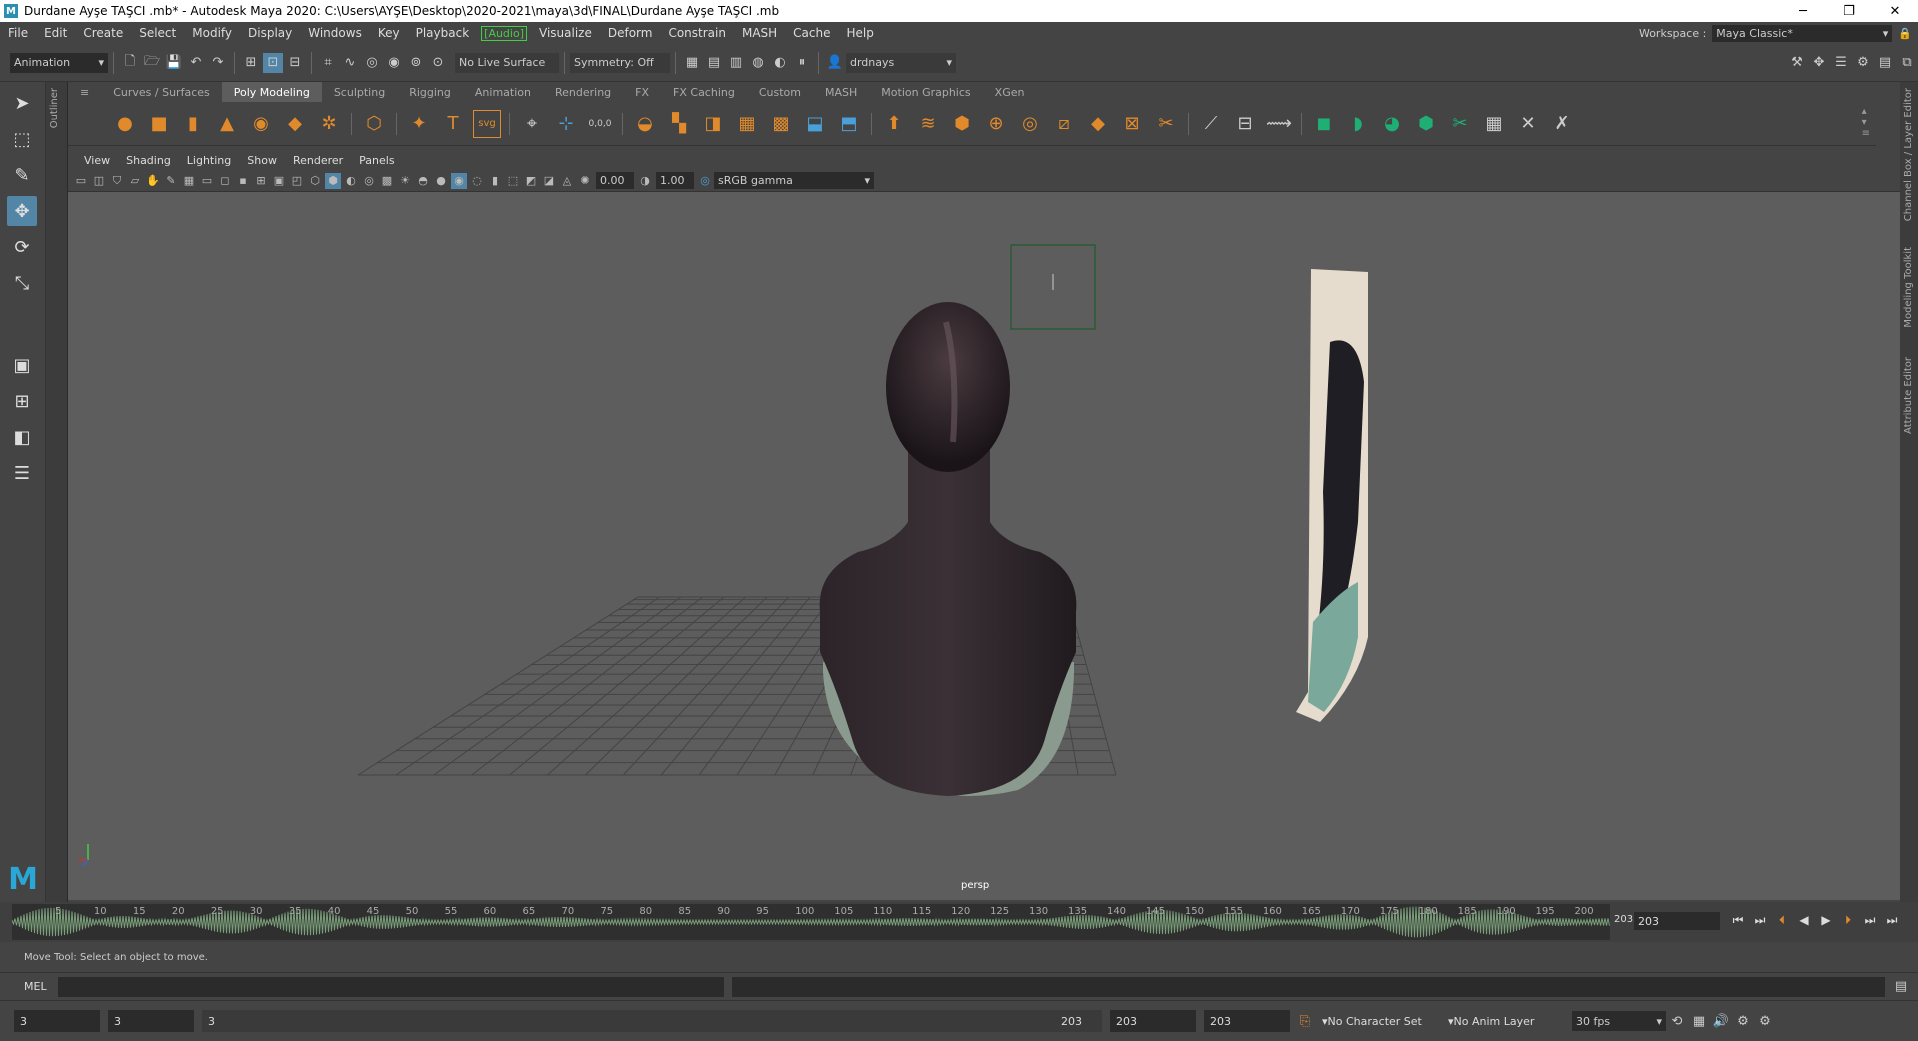 The height and width of the screenshot is (1041, 1918). Describe the element at coordinates (405, 181) in the screenshot. I see `use-all-lights-icon: ☀` at that location.